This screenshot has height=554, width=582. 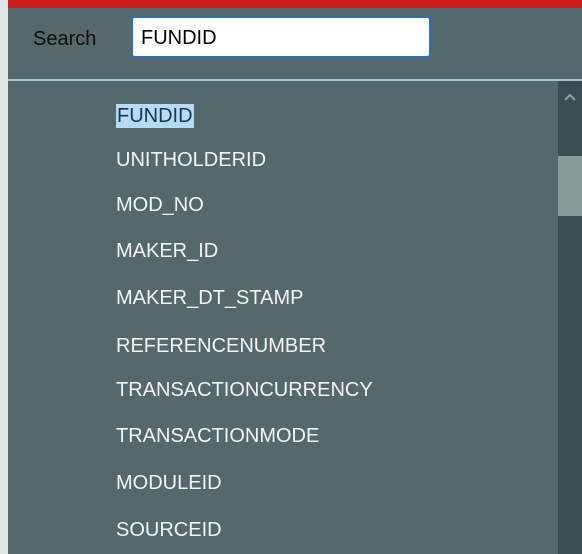 What do you see at coordinates (65, 39) in the screenshot?
I see `search-label: Search` at bounding box center [65, 39].